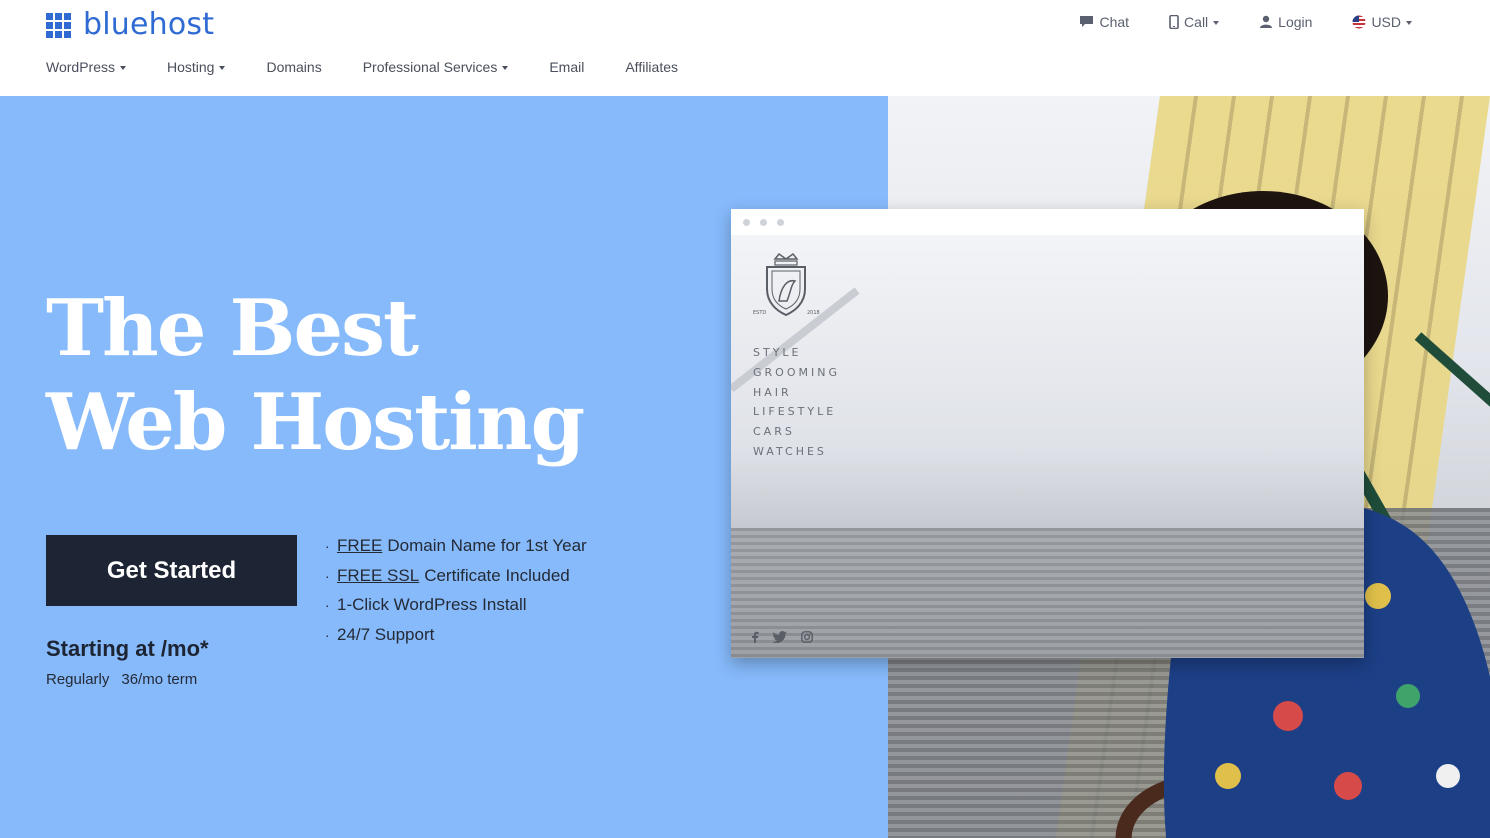  What do you see at coordinates (1225, 22) in the screenshot?
I see `utility-nav: Chat Call Login USD` at bounding box center [1225, 22].